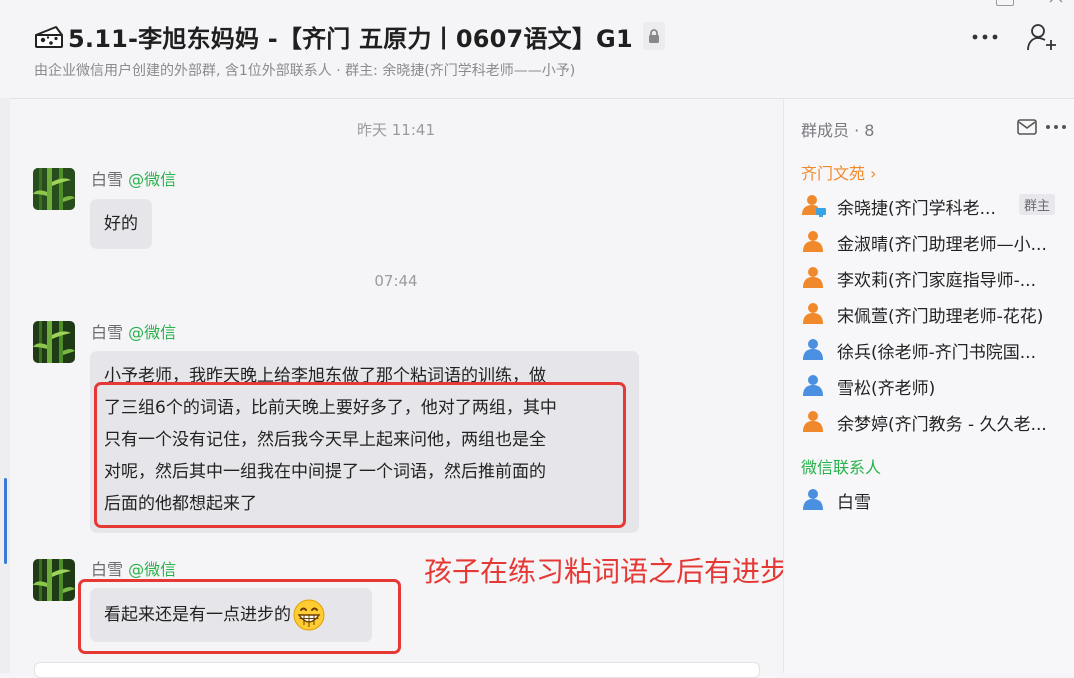 This screenshot has height=678, width=1074. I want to click on member-name: 白雪, so click(854, 502).